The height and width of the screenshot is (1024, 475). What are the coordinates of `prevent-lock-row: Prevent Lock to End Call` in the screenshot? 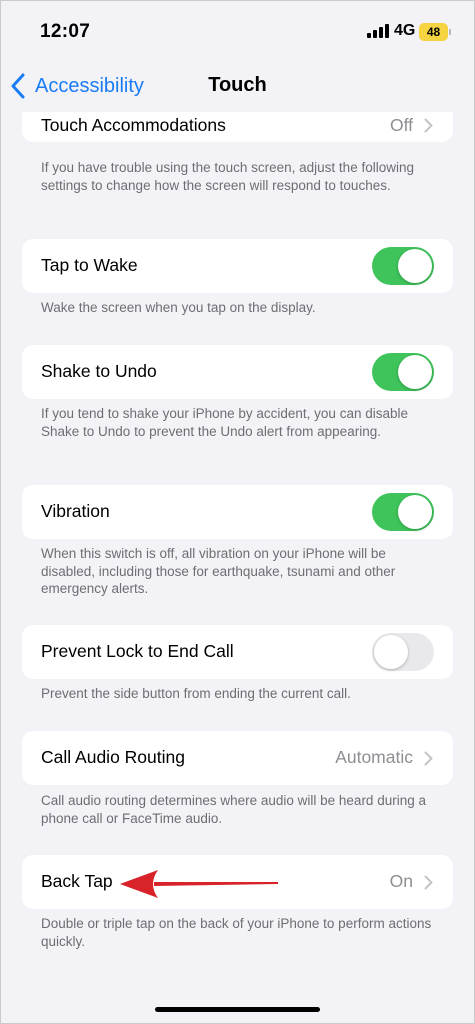 It's located at (237, 652).